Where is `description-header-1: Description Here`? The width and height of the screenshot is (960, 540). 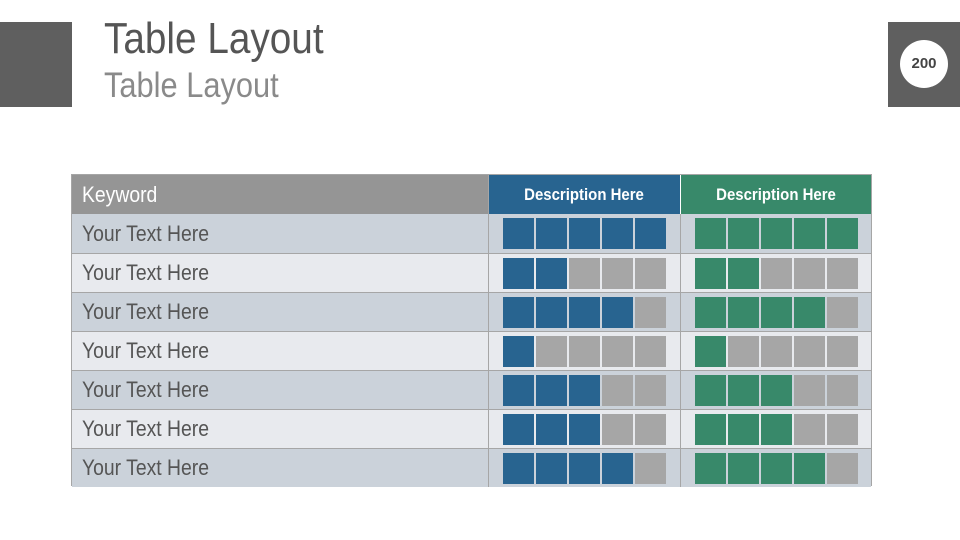
description-header-1: Description Here is located at coordinates (585, 194).